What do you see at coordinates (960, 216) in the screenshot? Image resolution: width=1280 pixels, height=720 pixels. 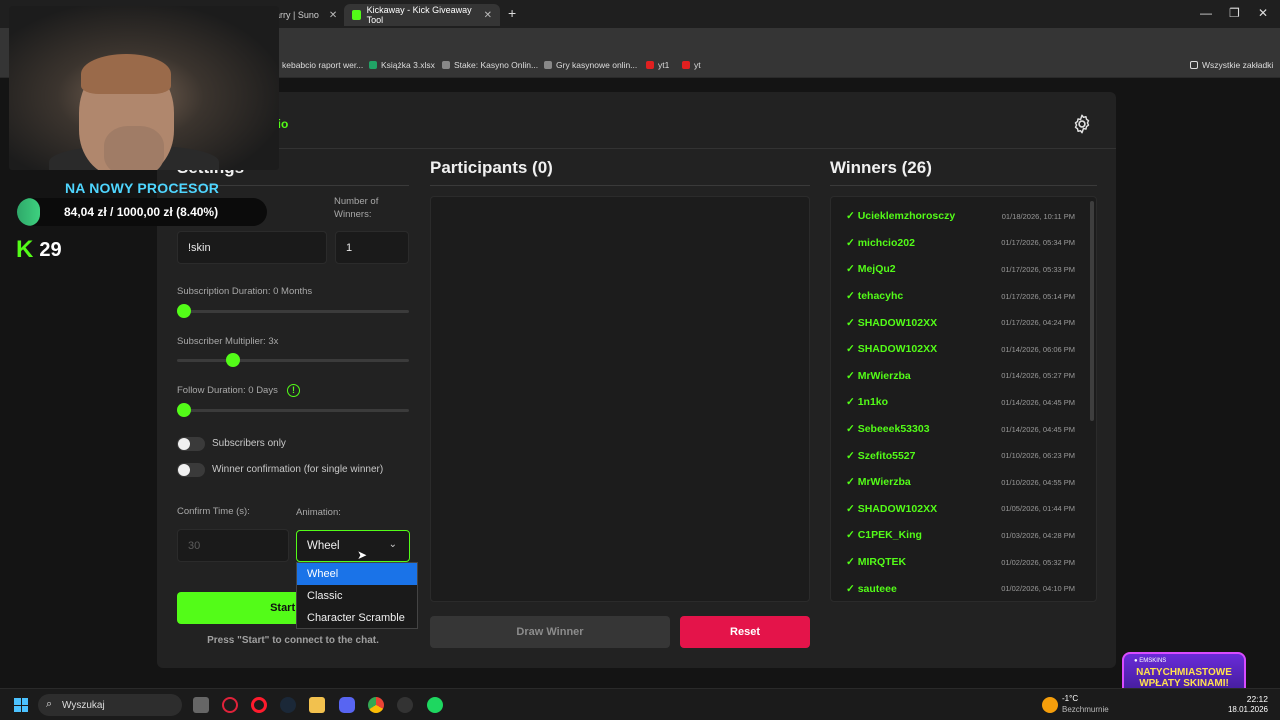 I see `winner-row: ✓ Ucieklemzhorosczy 01/18/2026, 10:11 PM` at bounding box center [960, 216].